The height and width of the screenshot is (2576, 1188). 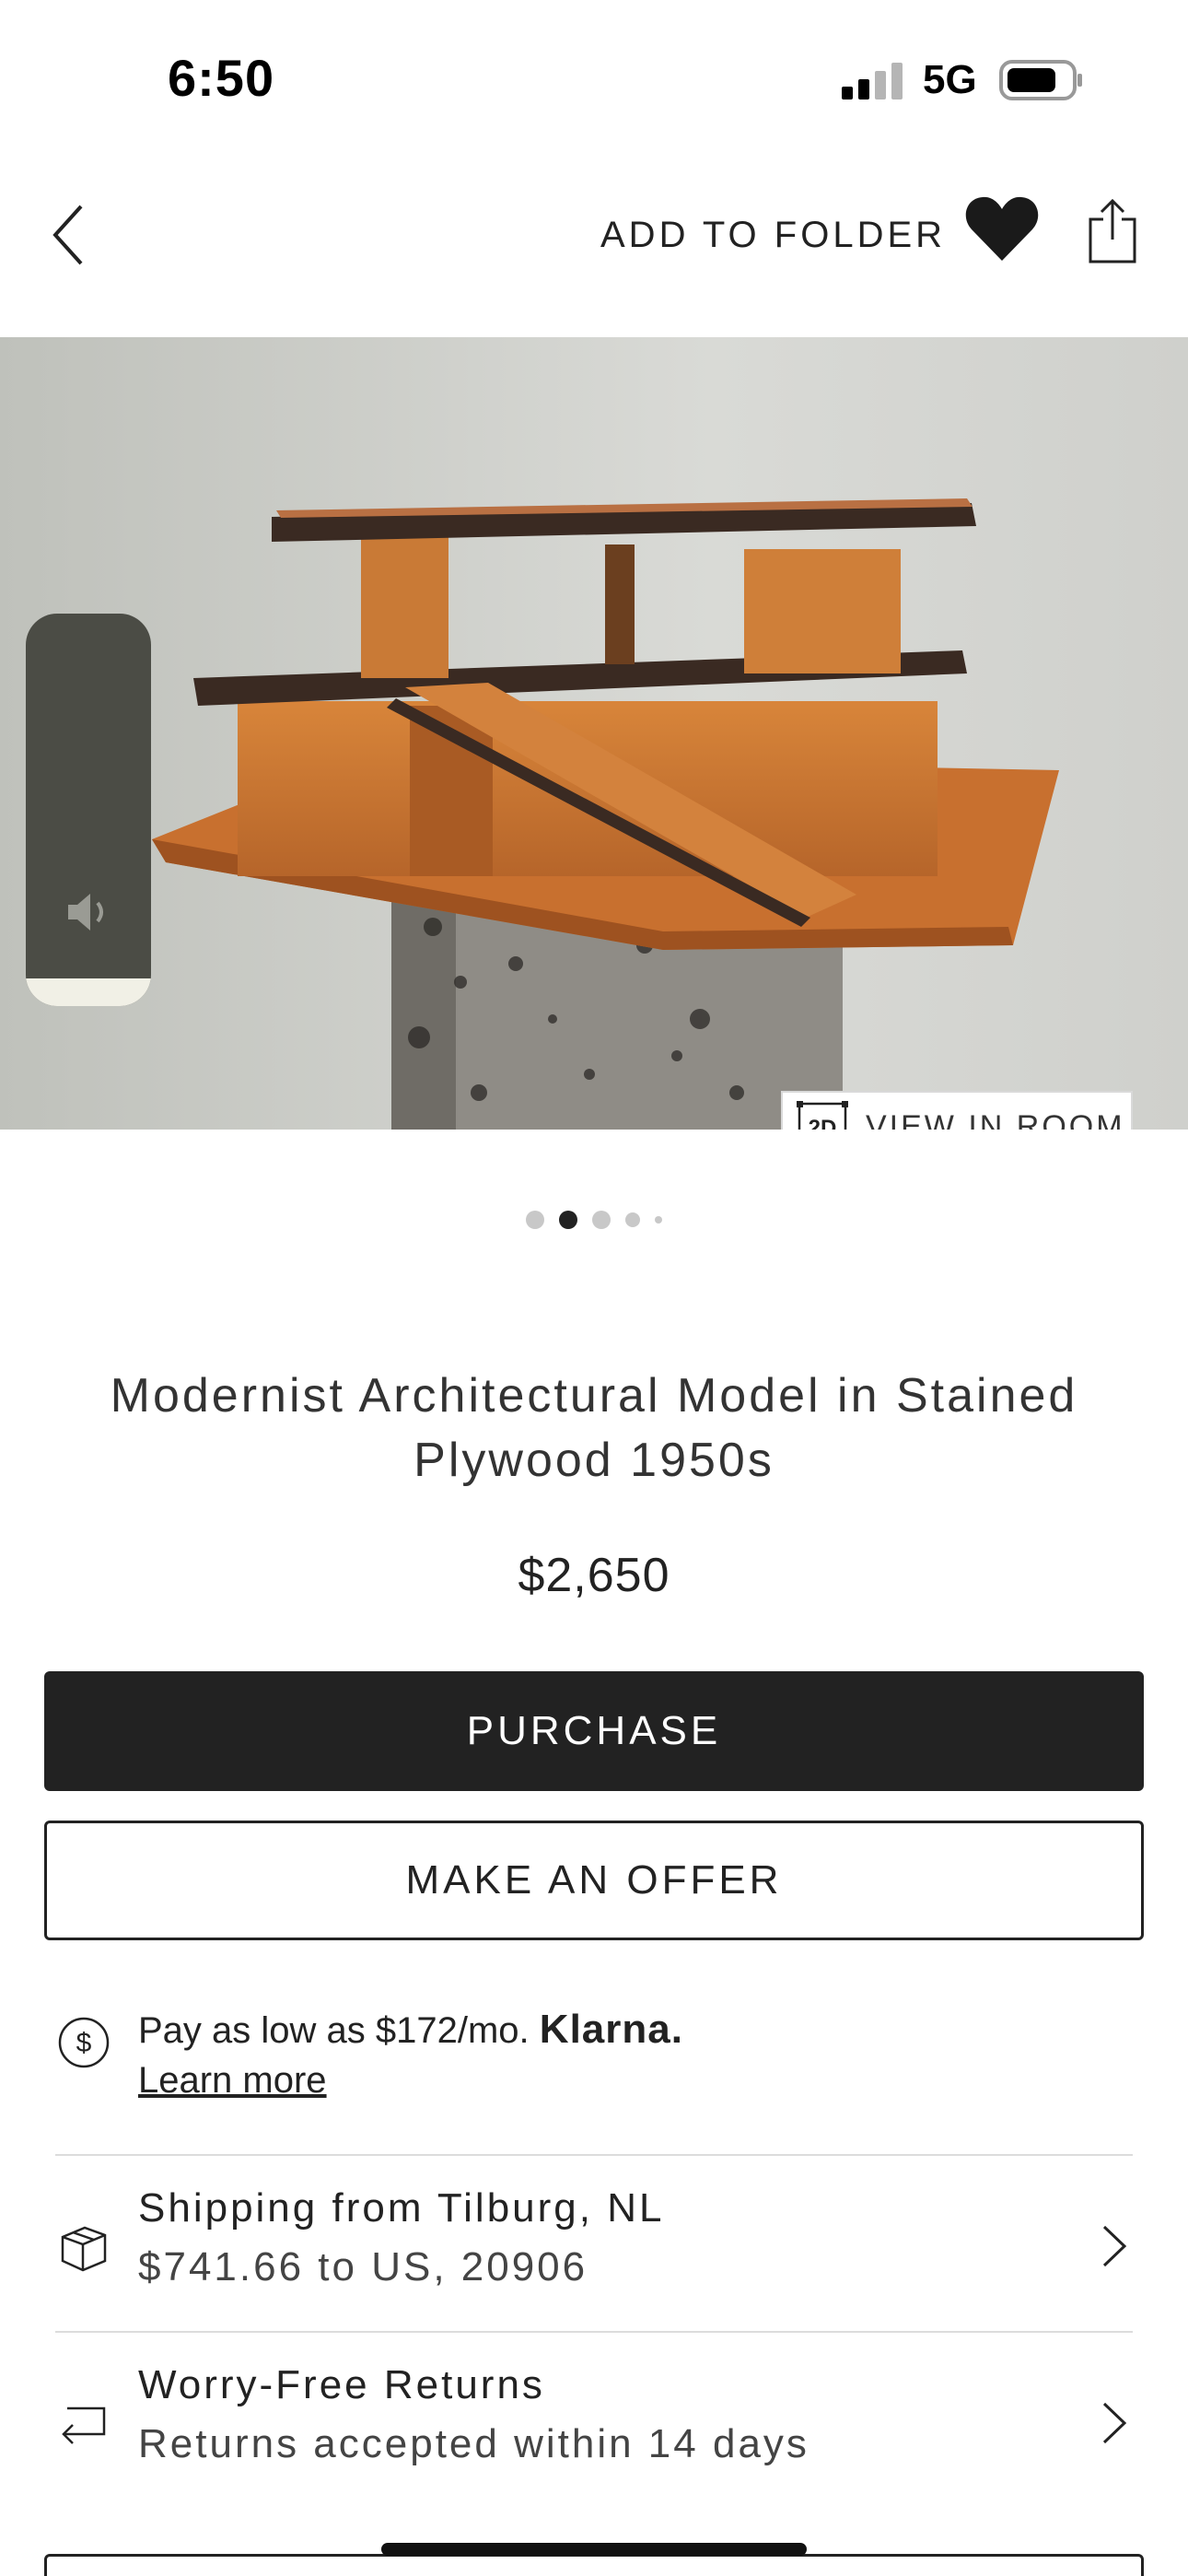 What do you see at coordinates (594, 1880) in the screenshot?
I see `make-offer-button: MAKE AN OFFER` at bounding box center [594, 1880].